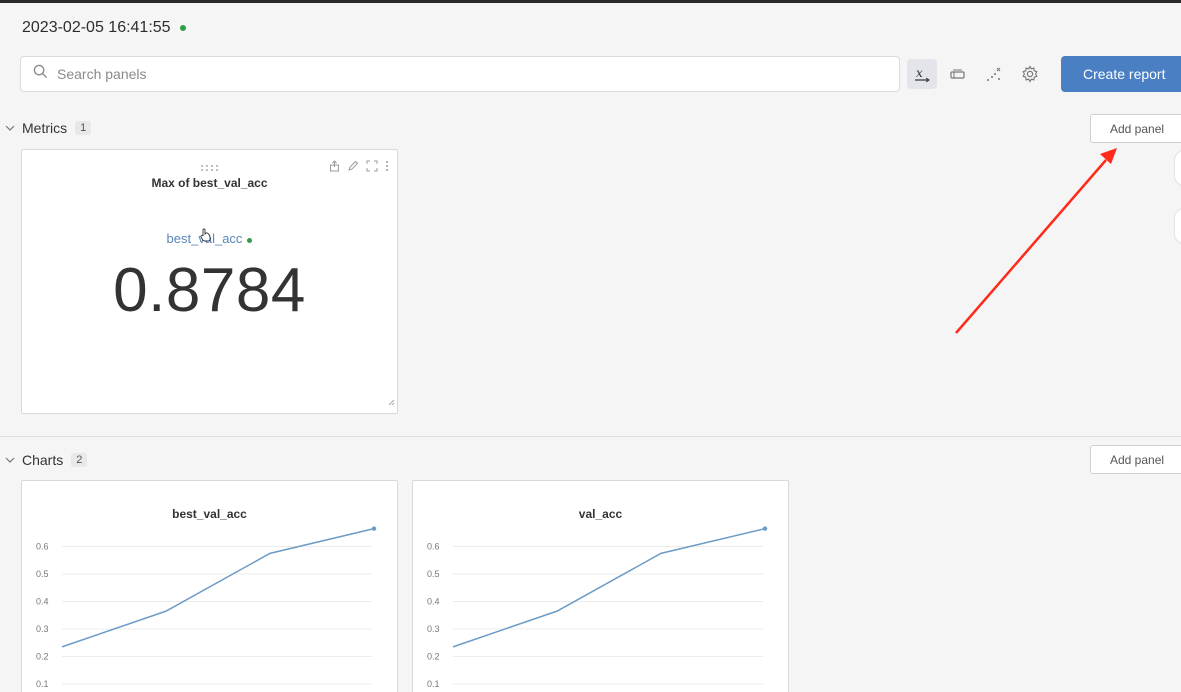 Image resolution: width=1181 pixels, height=692 pixels. What do you see at coordinates (334, 168) in the screenshot?
I see `share-icon` at bounding box center [334, 168].